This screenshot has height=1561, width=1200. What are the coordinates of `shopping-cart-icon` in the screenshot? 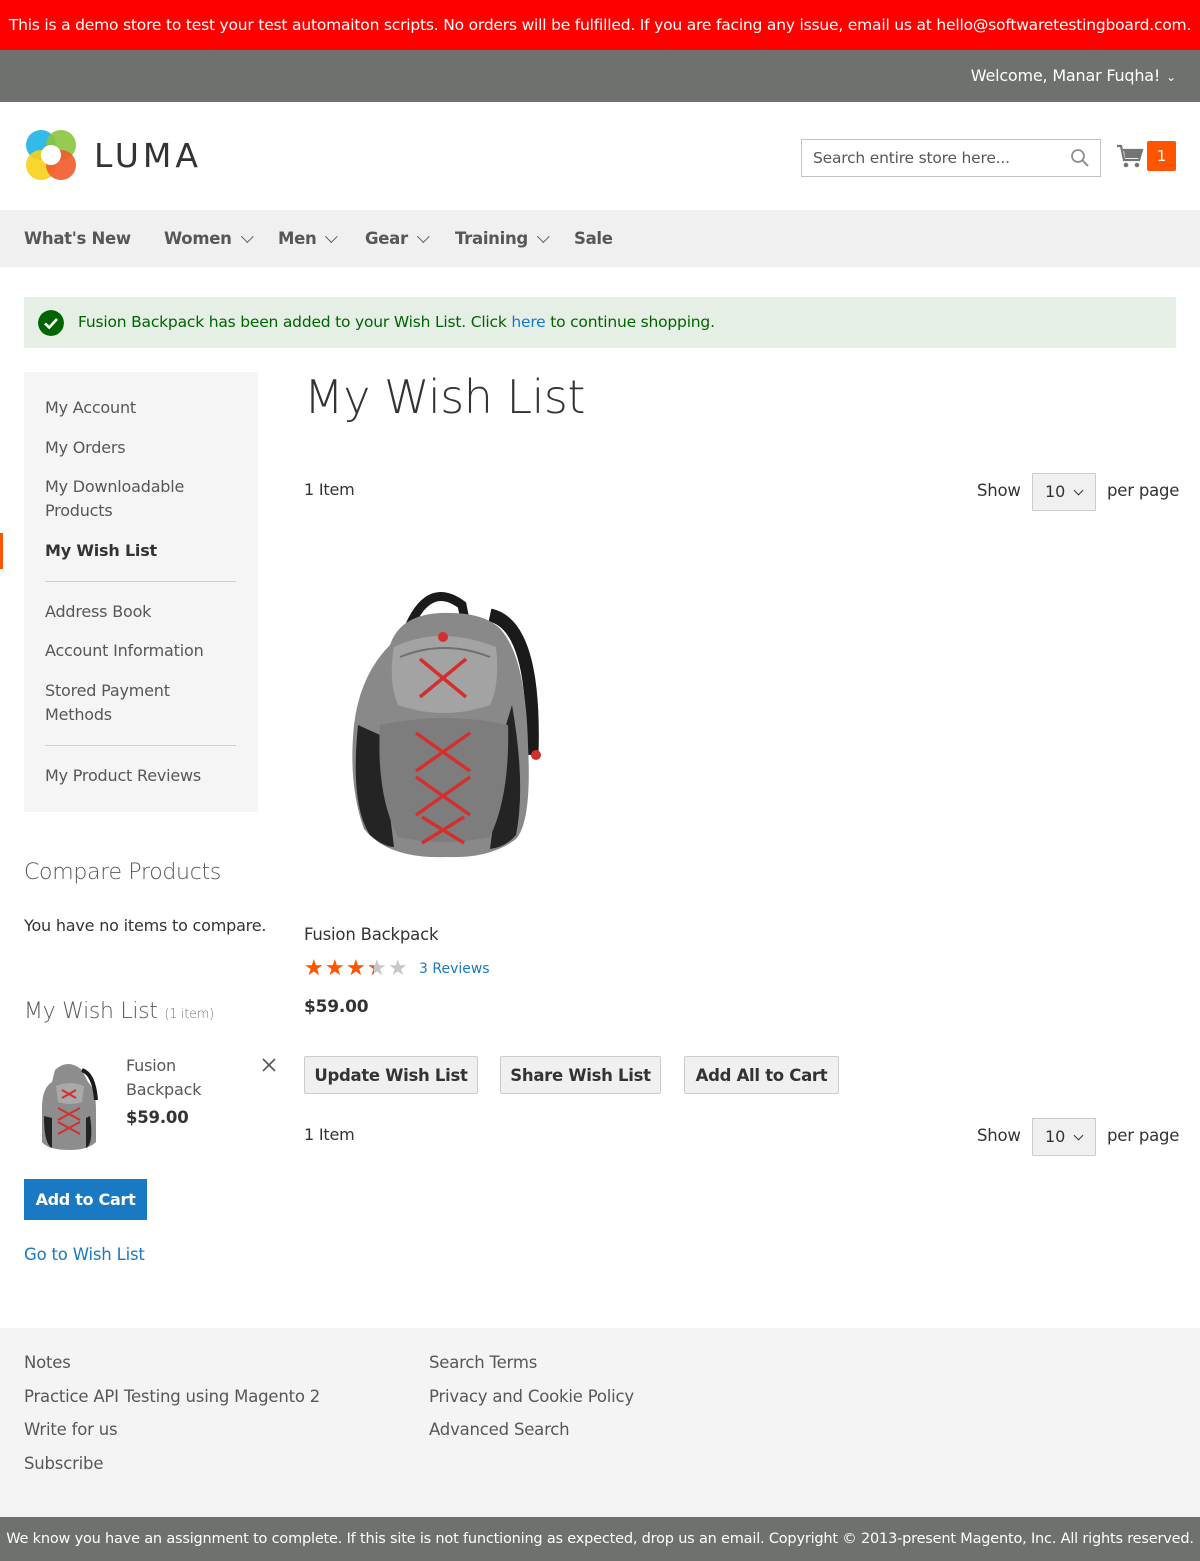 It's located at (1130, 156).